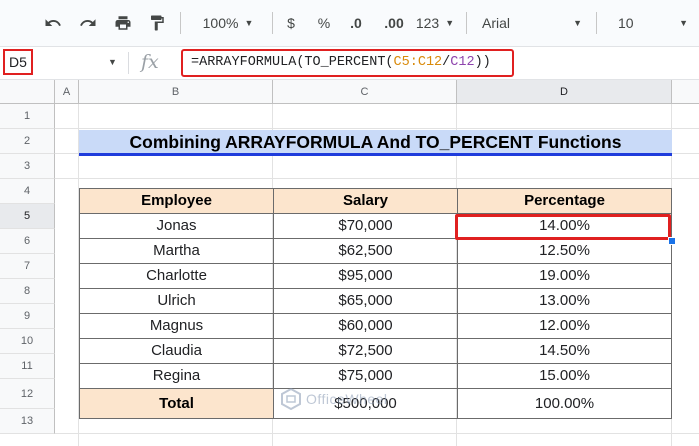  Describe the element at coordinates (564, 201) in the screenshot. I see `header-percentage: Percentage` at that location.